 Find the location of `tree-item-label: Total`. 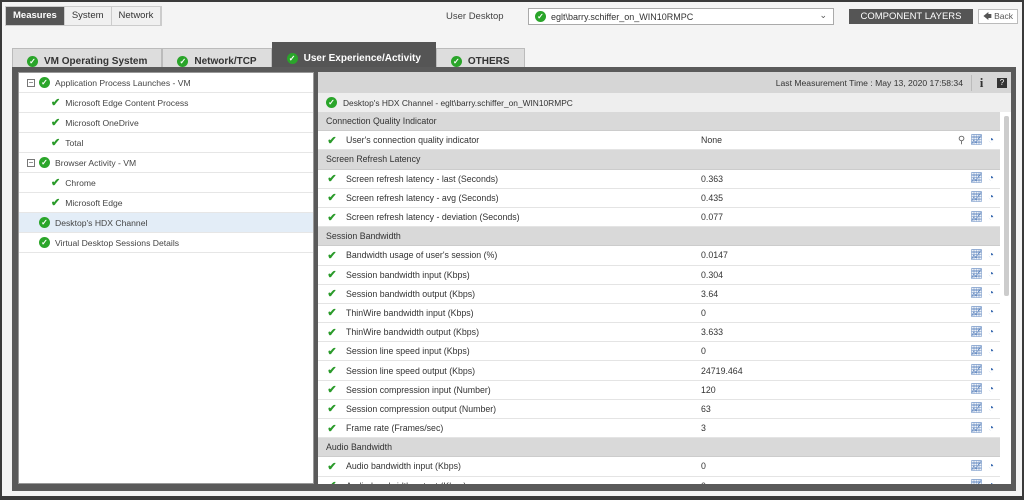

tree-item-label: Total is located at coordinates (74, 142).